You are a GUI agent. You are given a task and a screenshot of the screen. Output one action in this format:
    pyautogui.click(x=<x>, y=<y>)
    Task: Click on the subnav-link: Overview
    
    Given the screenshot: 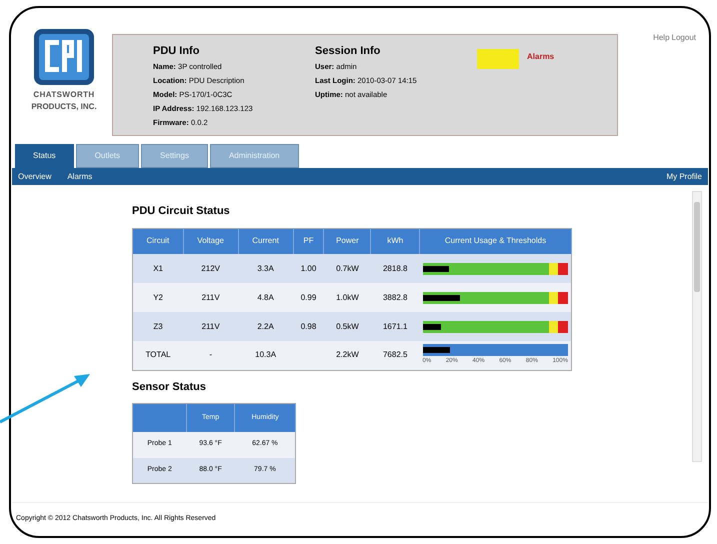 What is the action you would take?
    pyautogui.click(x=35, y=176)
    